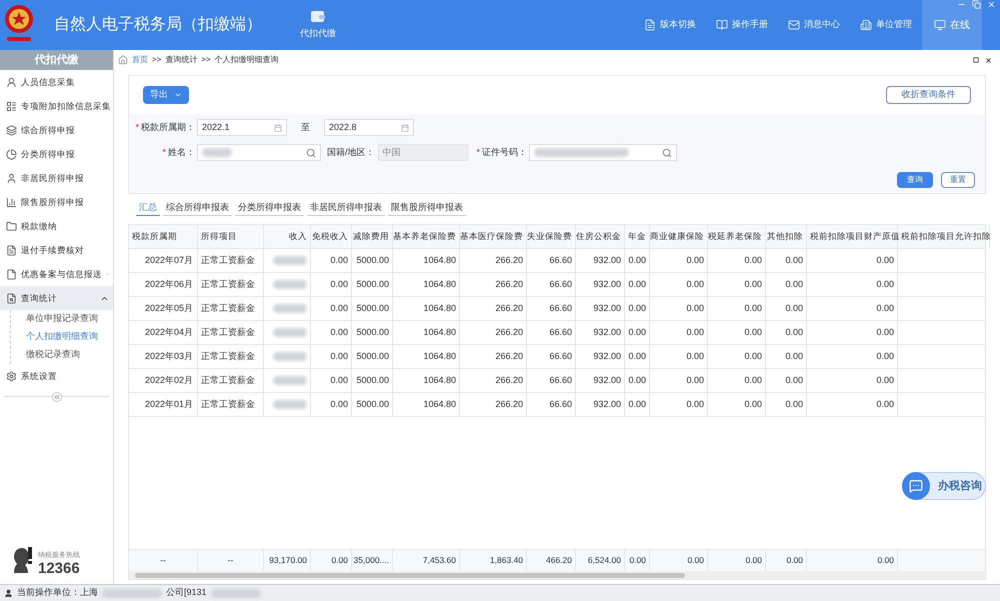  I want to click on building-icon, so click(866, 25).